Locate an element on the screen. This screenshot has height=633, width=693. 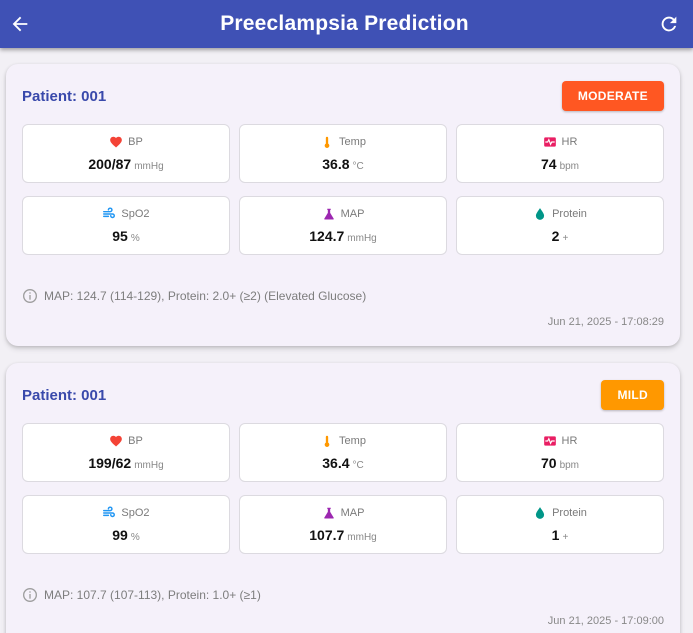
vital-tile-hr: HR 70 bpm is located at coordinates (560, 452).